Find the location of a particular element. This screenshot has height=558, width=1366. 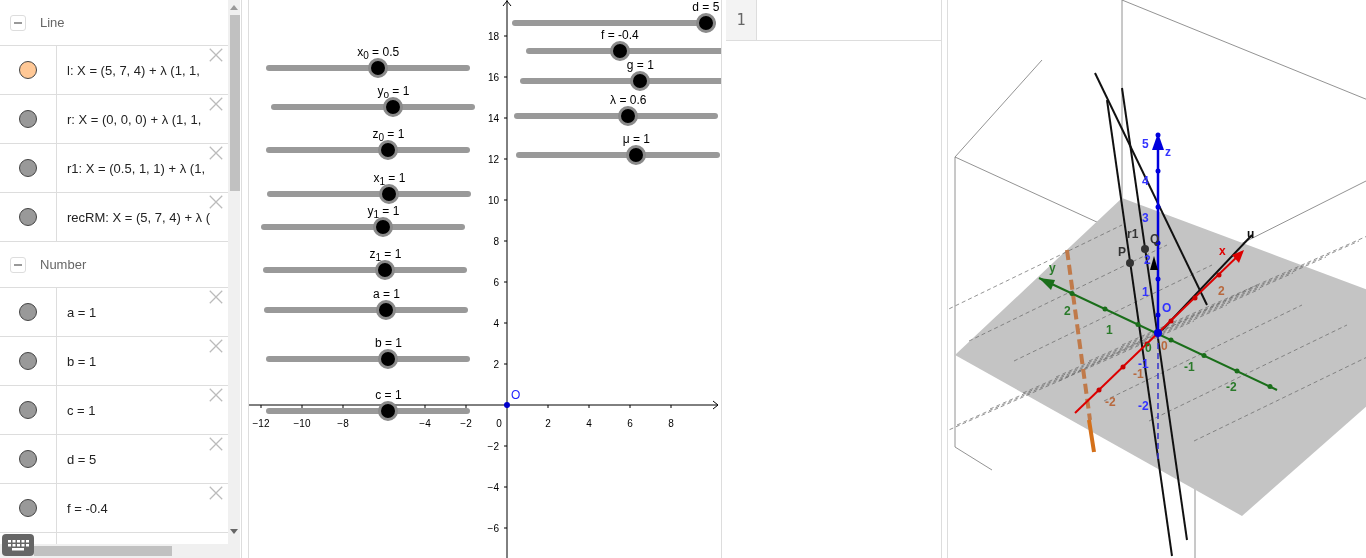

tick-label: −8 is located at coordinates (343, 423).